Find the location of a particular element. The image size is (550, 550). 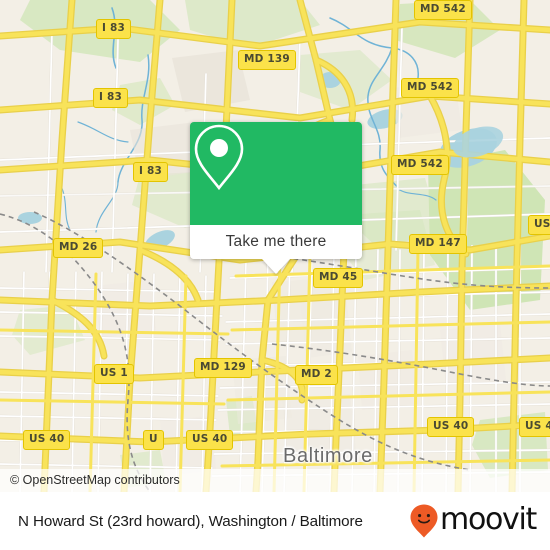

road-shield: US 4 is located at coordinates (534, 427).